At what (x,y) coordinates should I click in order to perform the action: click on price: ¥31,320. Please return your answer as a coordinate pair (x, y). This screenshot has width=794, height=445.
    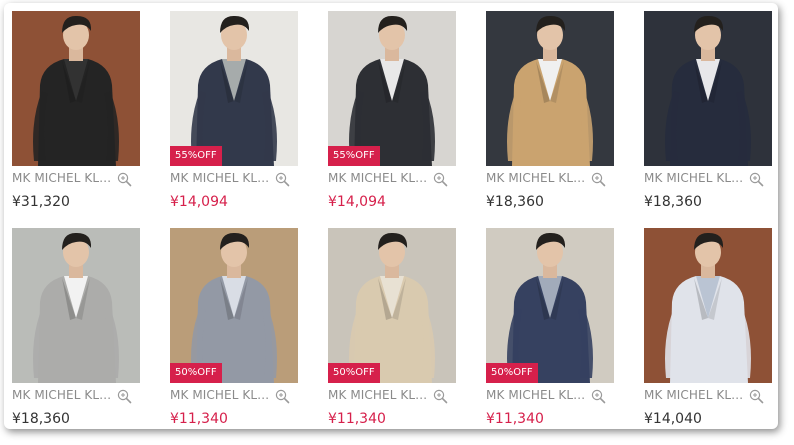
    Looking at the image, I should click on (41, 202).